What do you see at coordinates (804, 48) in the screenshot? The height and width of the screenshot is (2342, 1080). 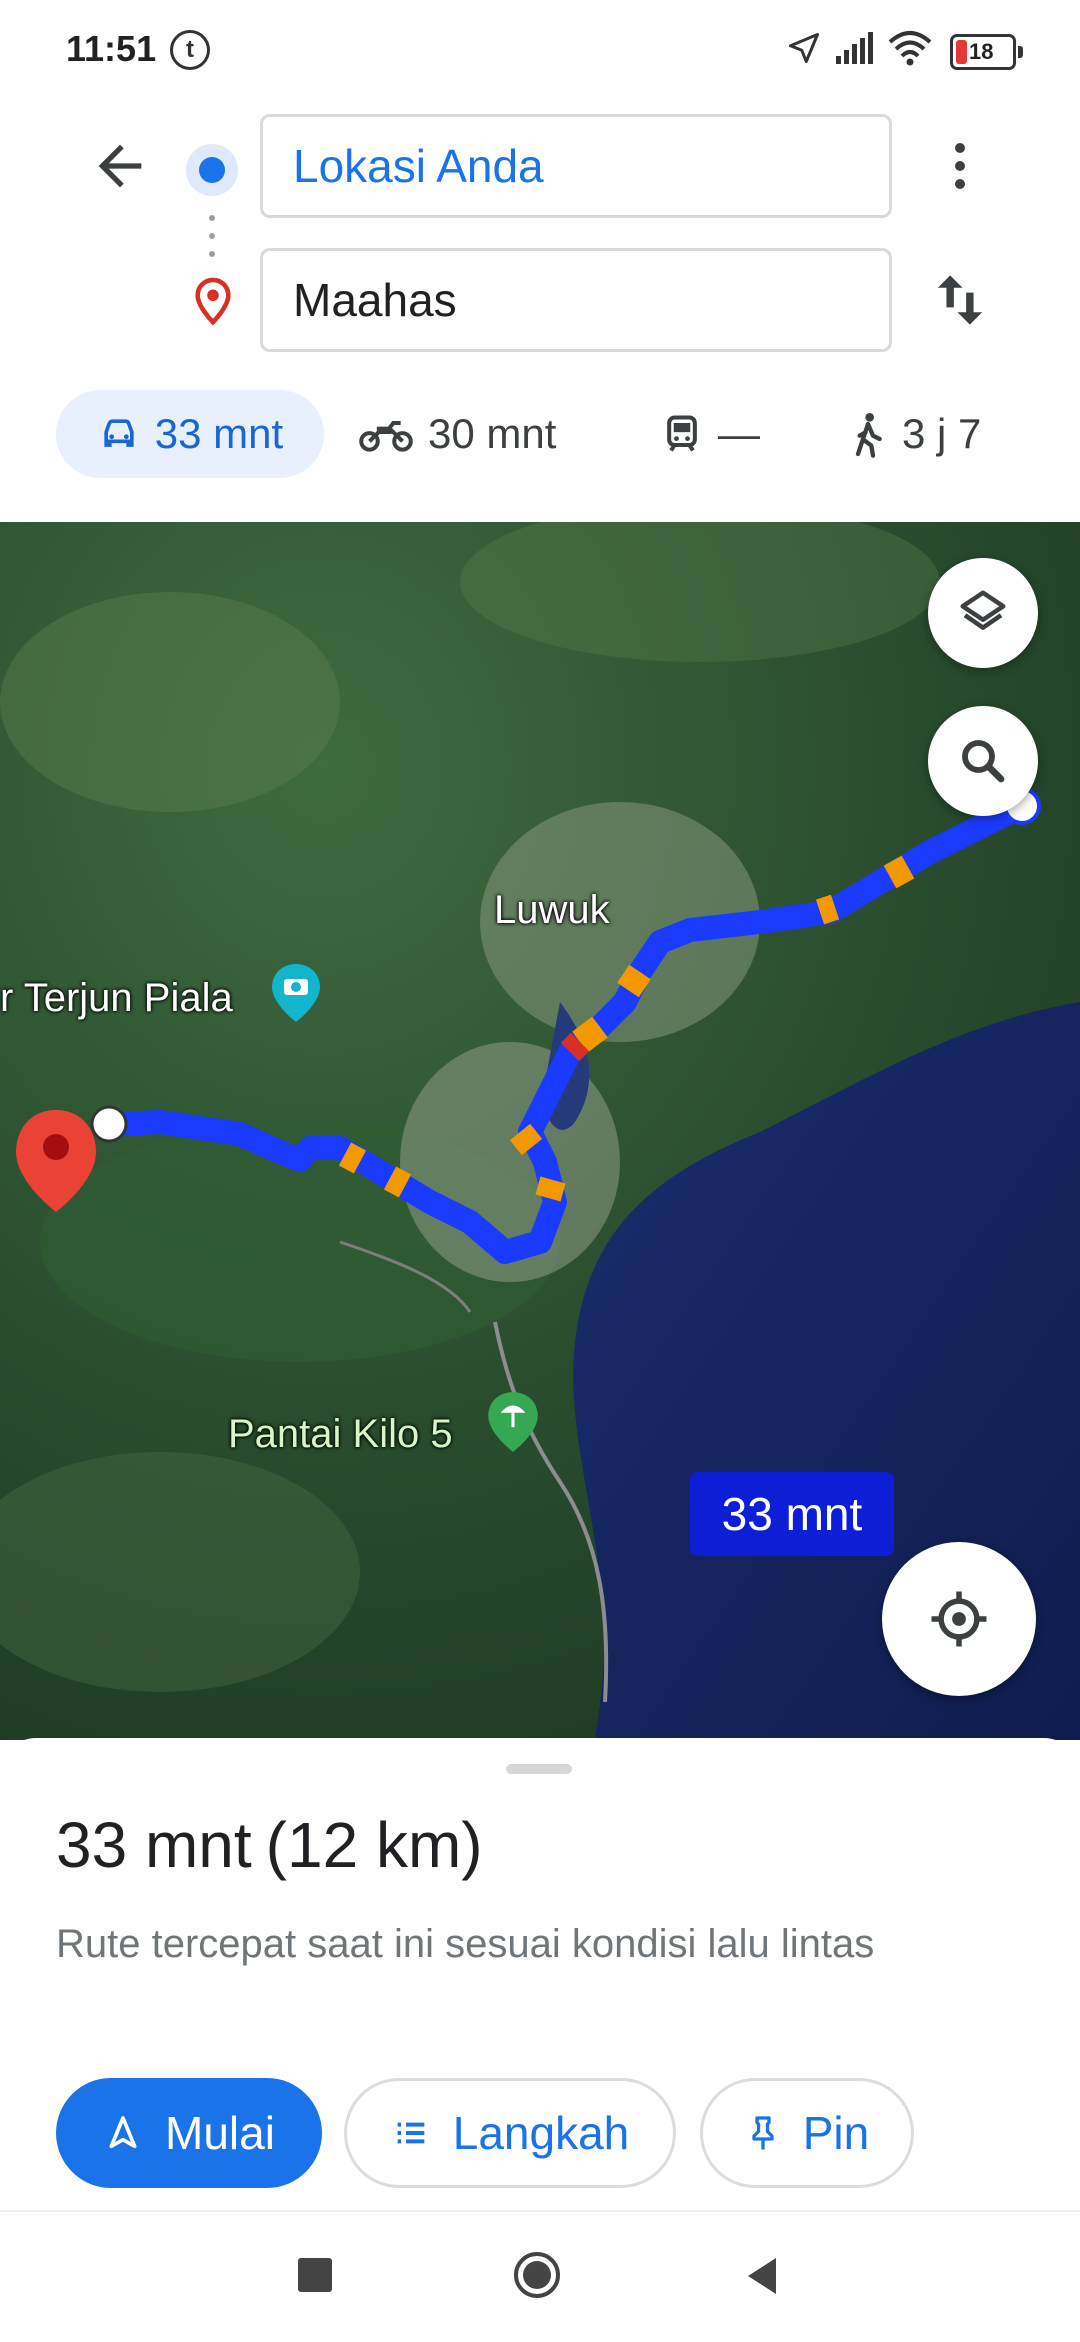 I see `location-arrow-icon` at bounding box center [804, 48].